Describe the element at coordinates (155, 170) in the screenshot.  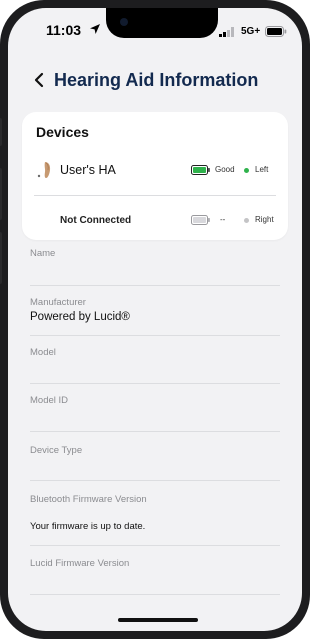
I see `device-row-left: User's HA Good Left` at that location.